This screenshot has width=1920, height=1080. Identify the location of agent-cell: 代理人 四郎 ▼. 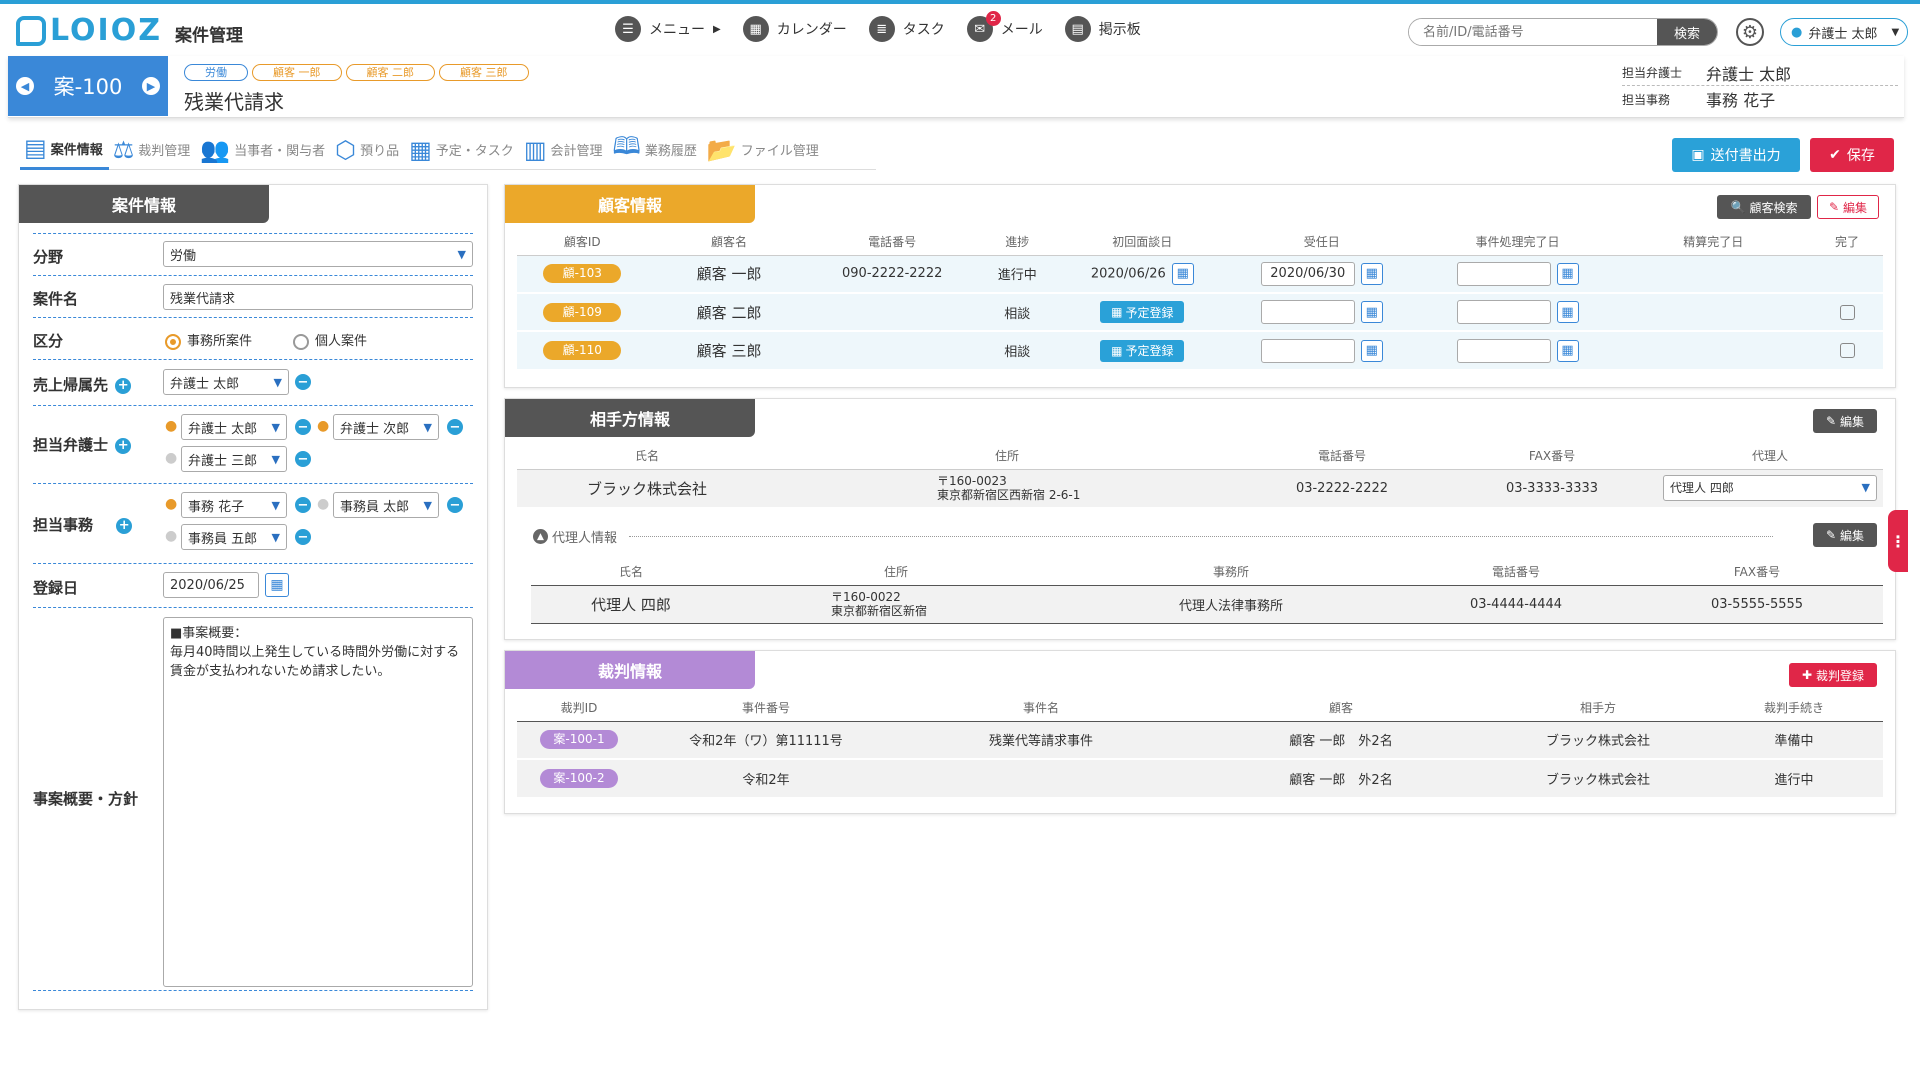
(1770, 488).